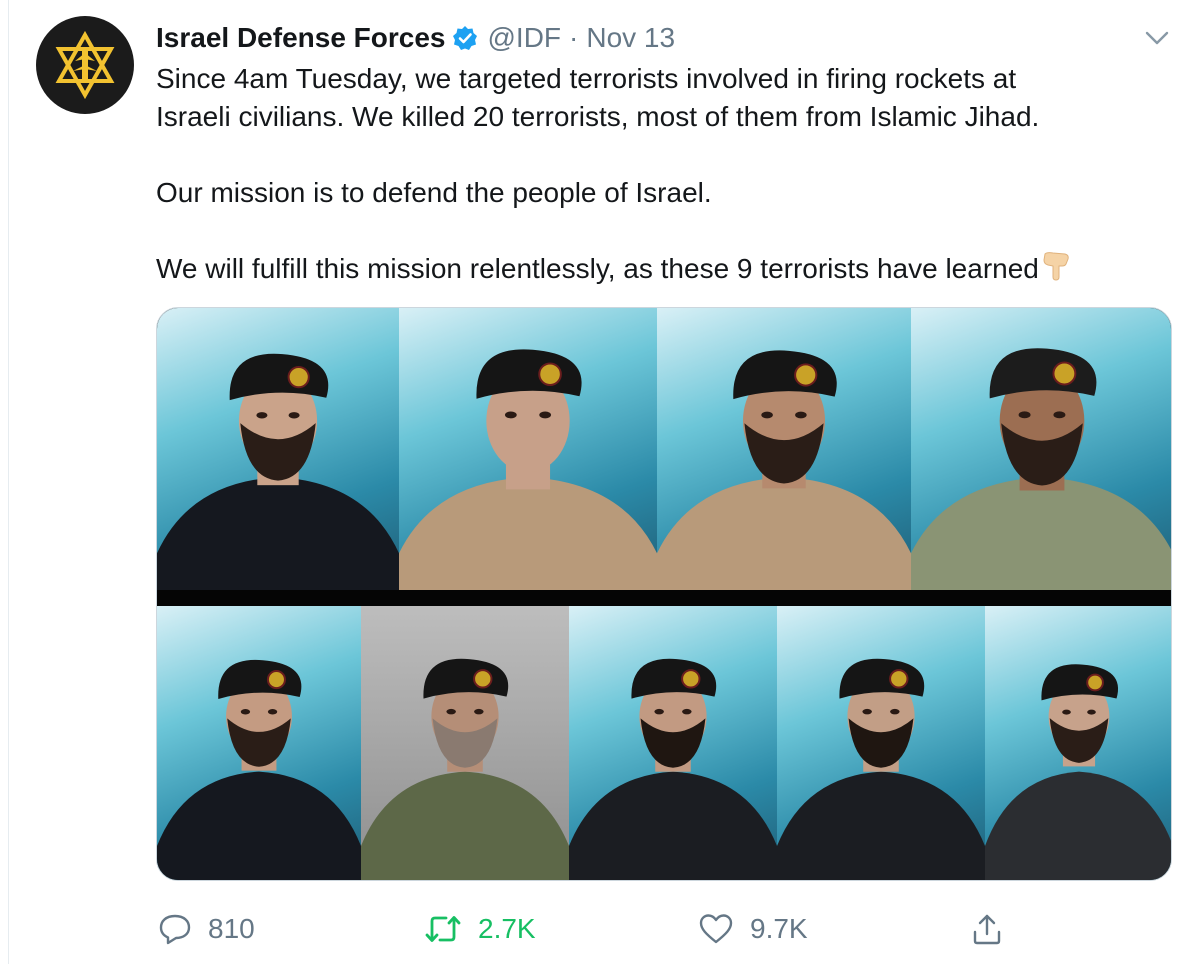  I want to click on heart-icon, so click(716, 929).